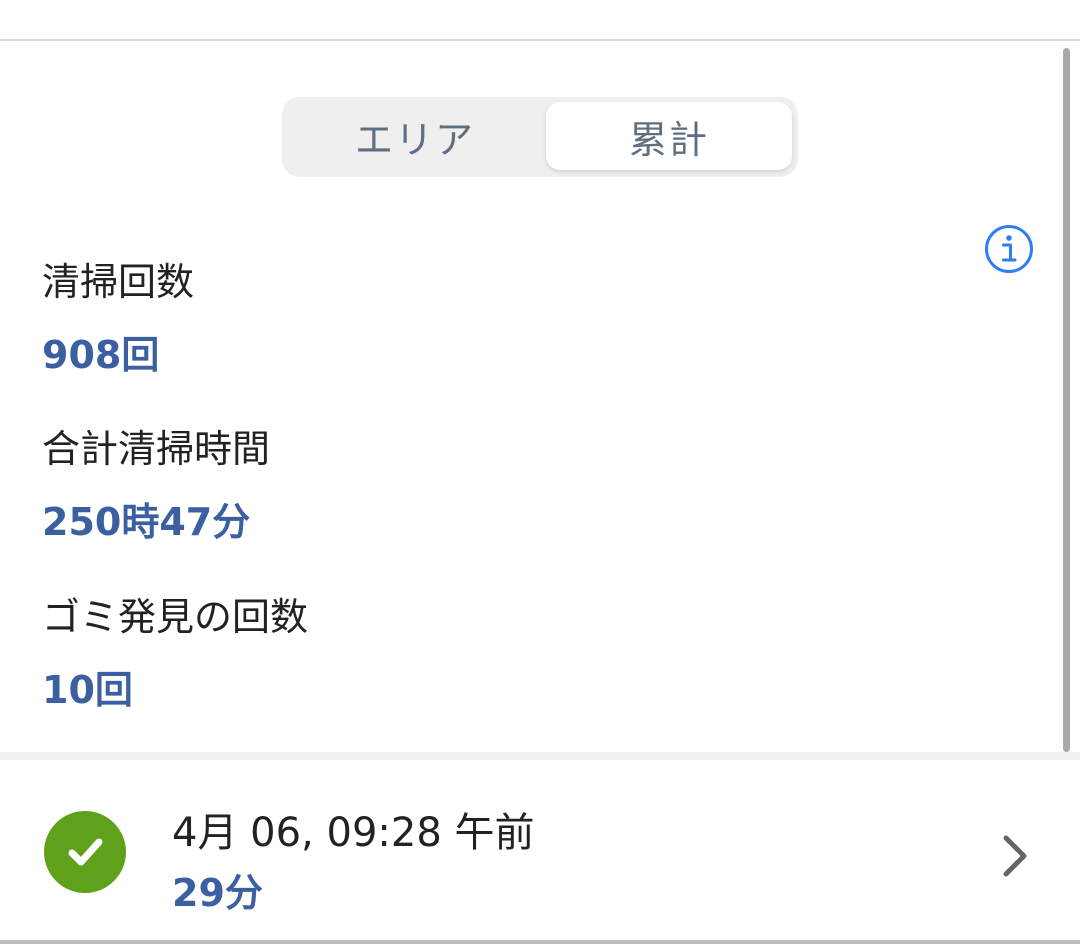  What do you see at coordinates (118, 282) in the screenshot?
I see `stat-label-cleaning-count: 清掃回数` at bounding box center [118, 282].